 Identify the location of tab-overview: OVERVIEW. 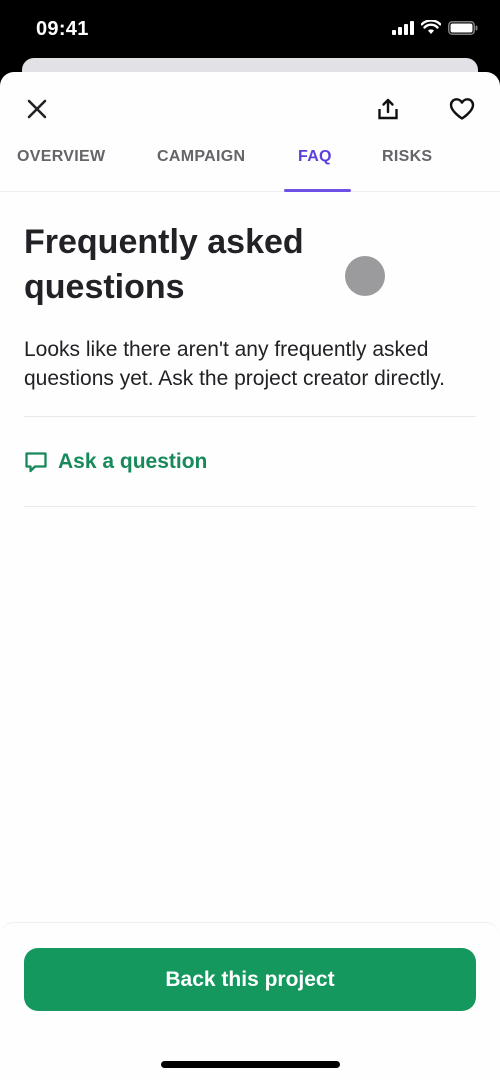
(61, 170).